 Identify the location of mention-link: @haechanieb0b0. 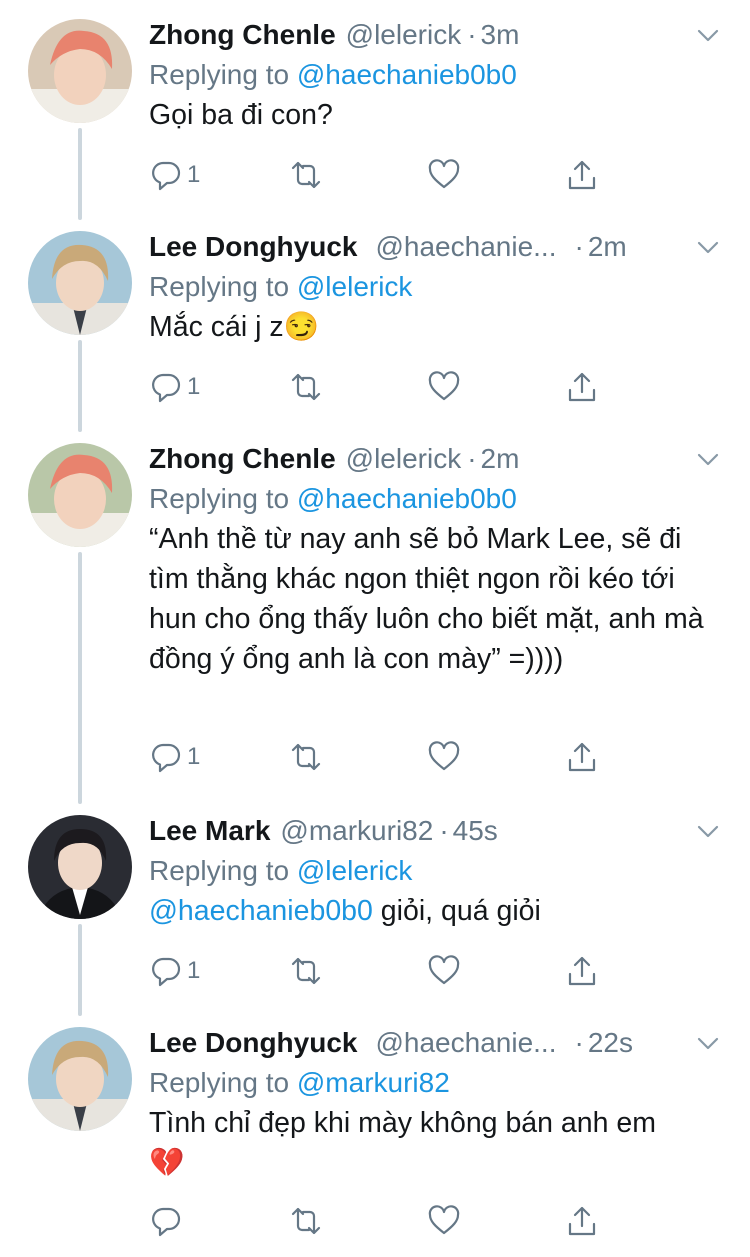
(261, 911).